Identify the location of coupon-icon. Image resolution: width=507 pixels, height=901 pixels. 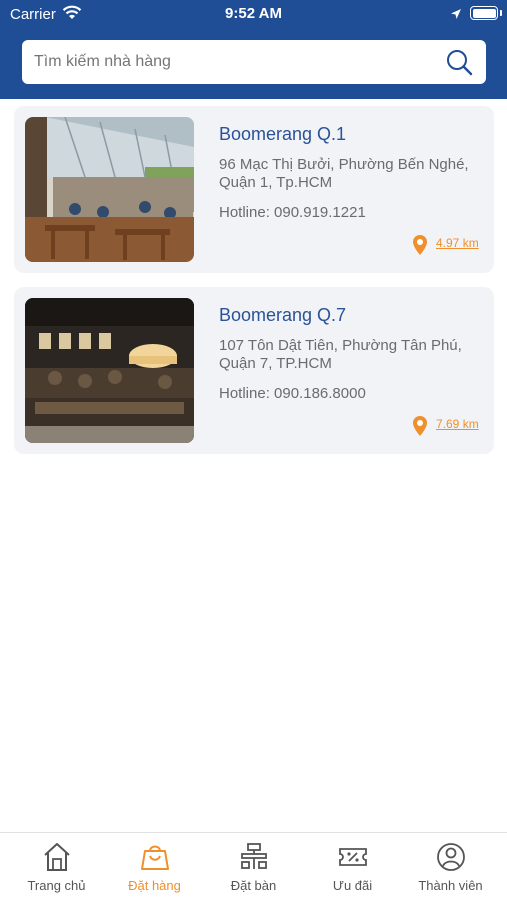
(353, 857).